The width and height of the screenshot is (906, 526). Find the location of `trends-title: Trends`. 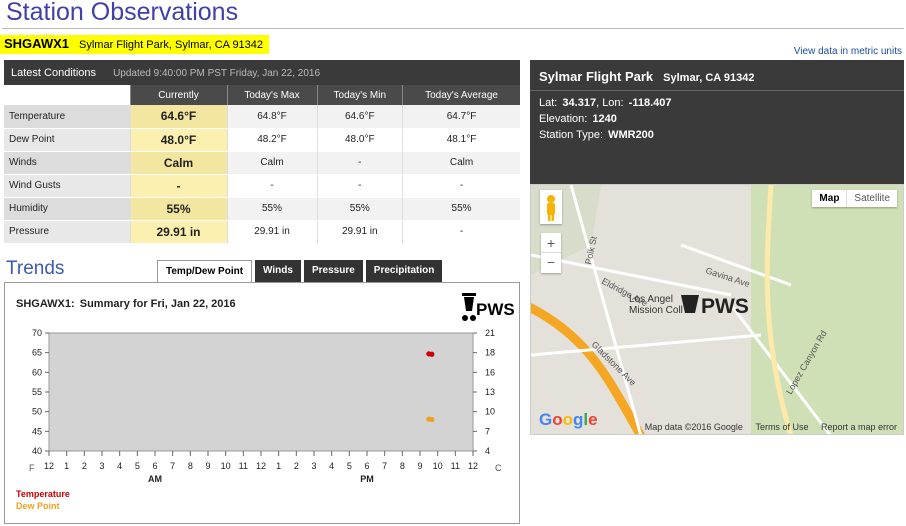

trends-title: Trends is located at coordinates (35, 268).